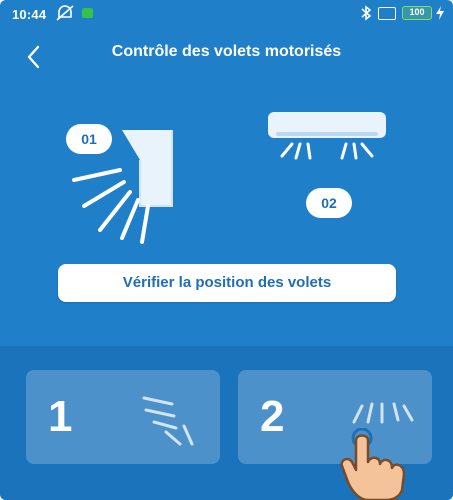  Describe the element at coordinates (272, 416) in the screenshot. I see `tile-number: 2` at that location.